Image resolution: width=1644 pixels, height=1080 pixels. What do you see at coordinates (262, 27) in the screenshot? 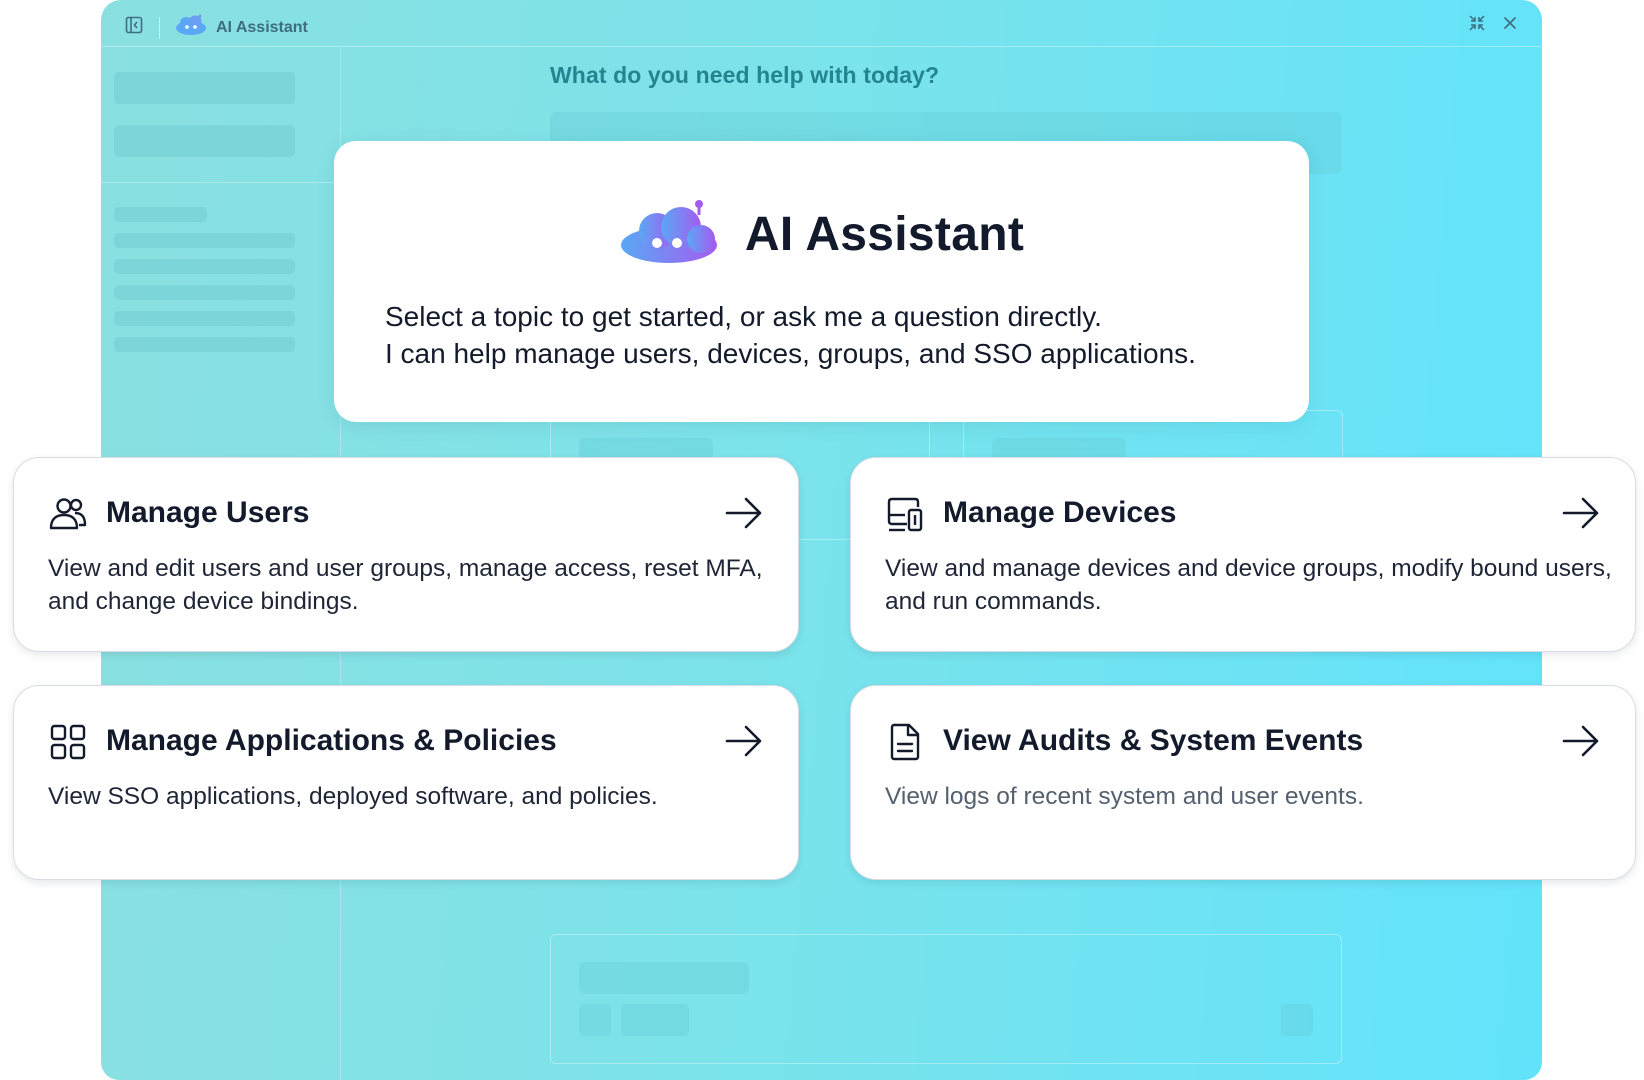
I see `window-title: AI Assistant` at bounding box center [262, 27].